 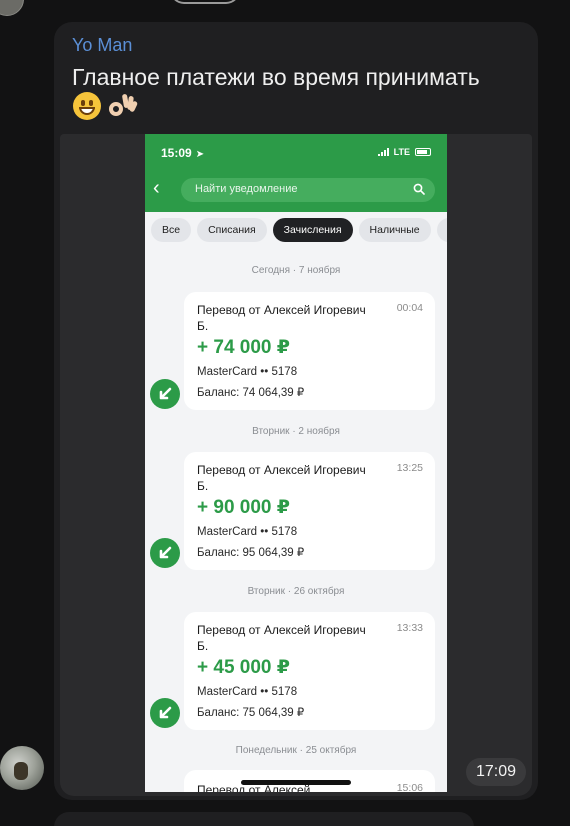 What do you see at coordinates (171, 230) in the screenshot?
I see `filter-chip-all: Все` at bounding box center [171, 230].